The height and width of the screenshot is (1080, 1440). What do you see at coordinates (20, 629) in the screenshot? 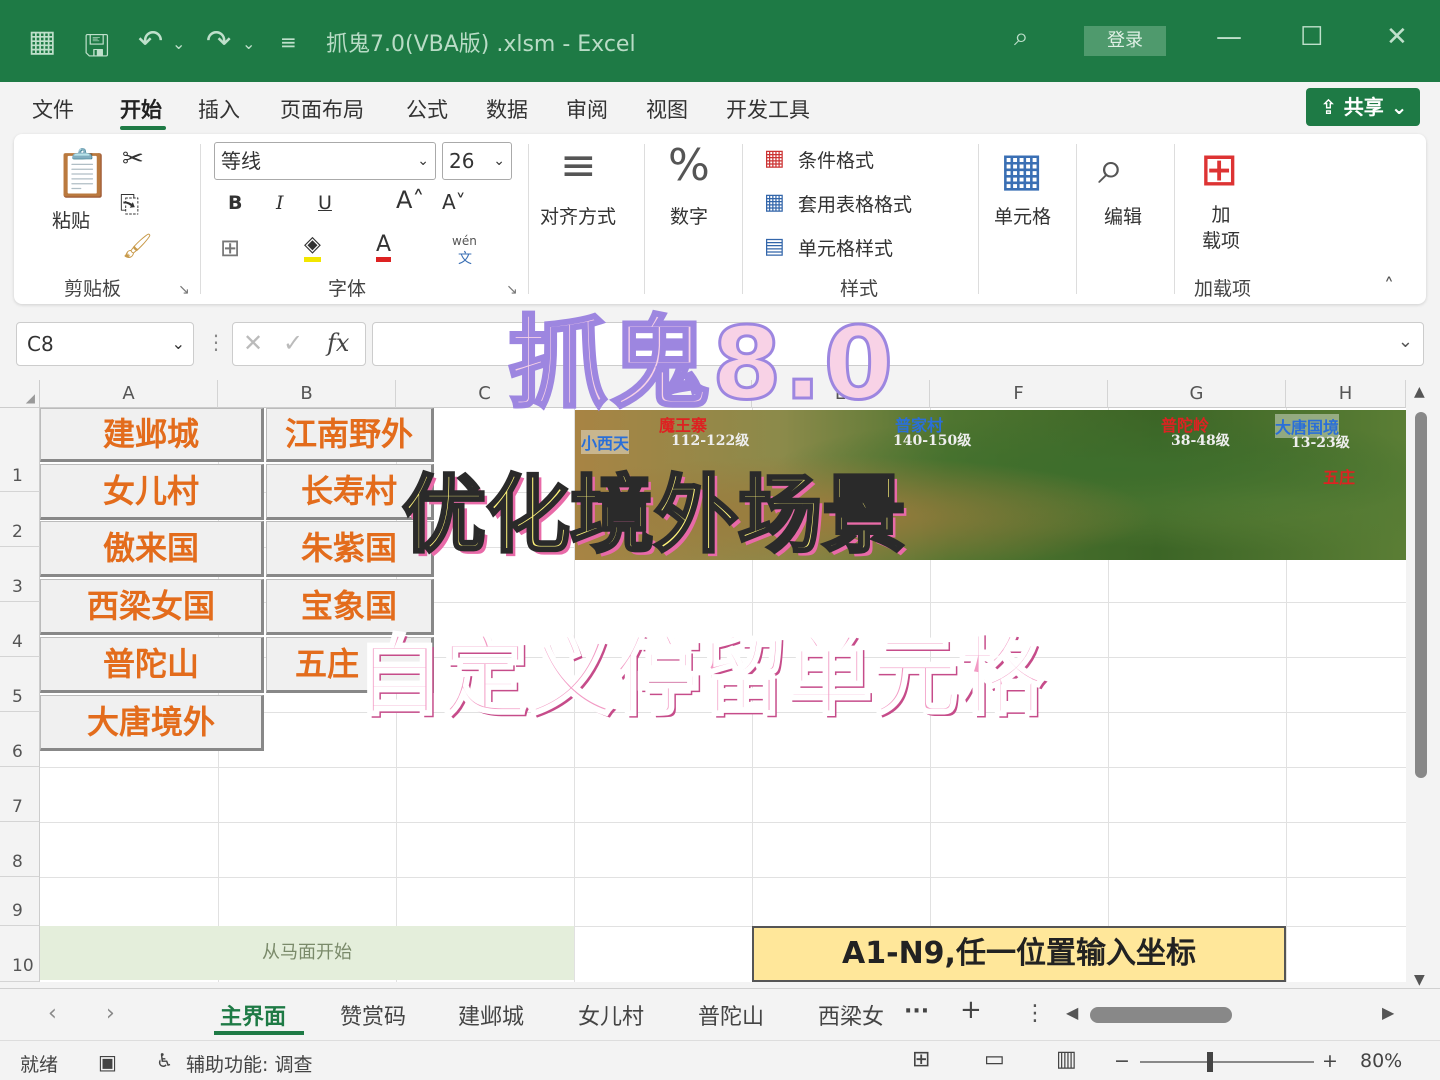
I see `row-header-4: 4` at bounding box center [20, 629].